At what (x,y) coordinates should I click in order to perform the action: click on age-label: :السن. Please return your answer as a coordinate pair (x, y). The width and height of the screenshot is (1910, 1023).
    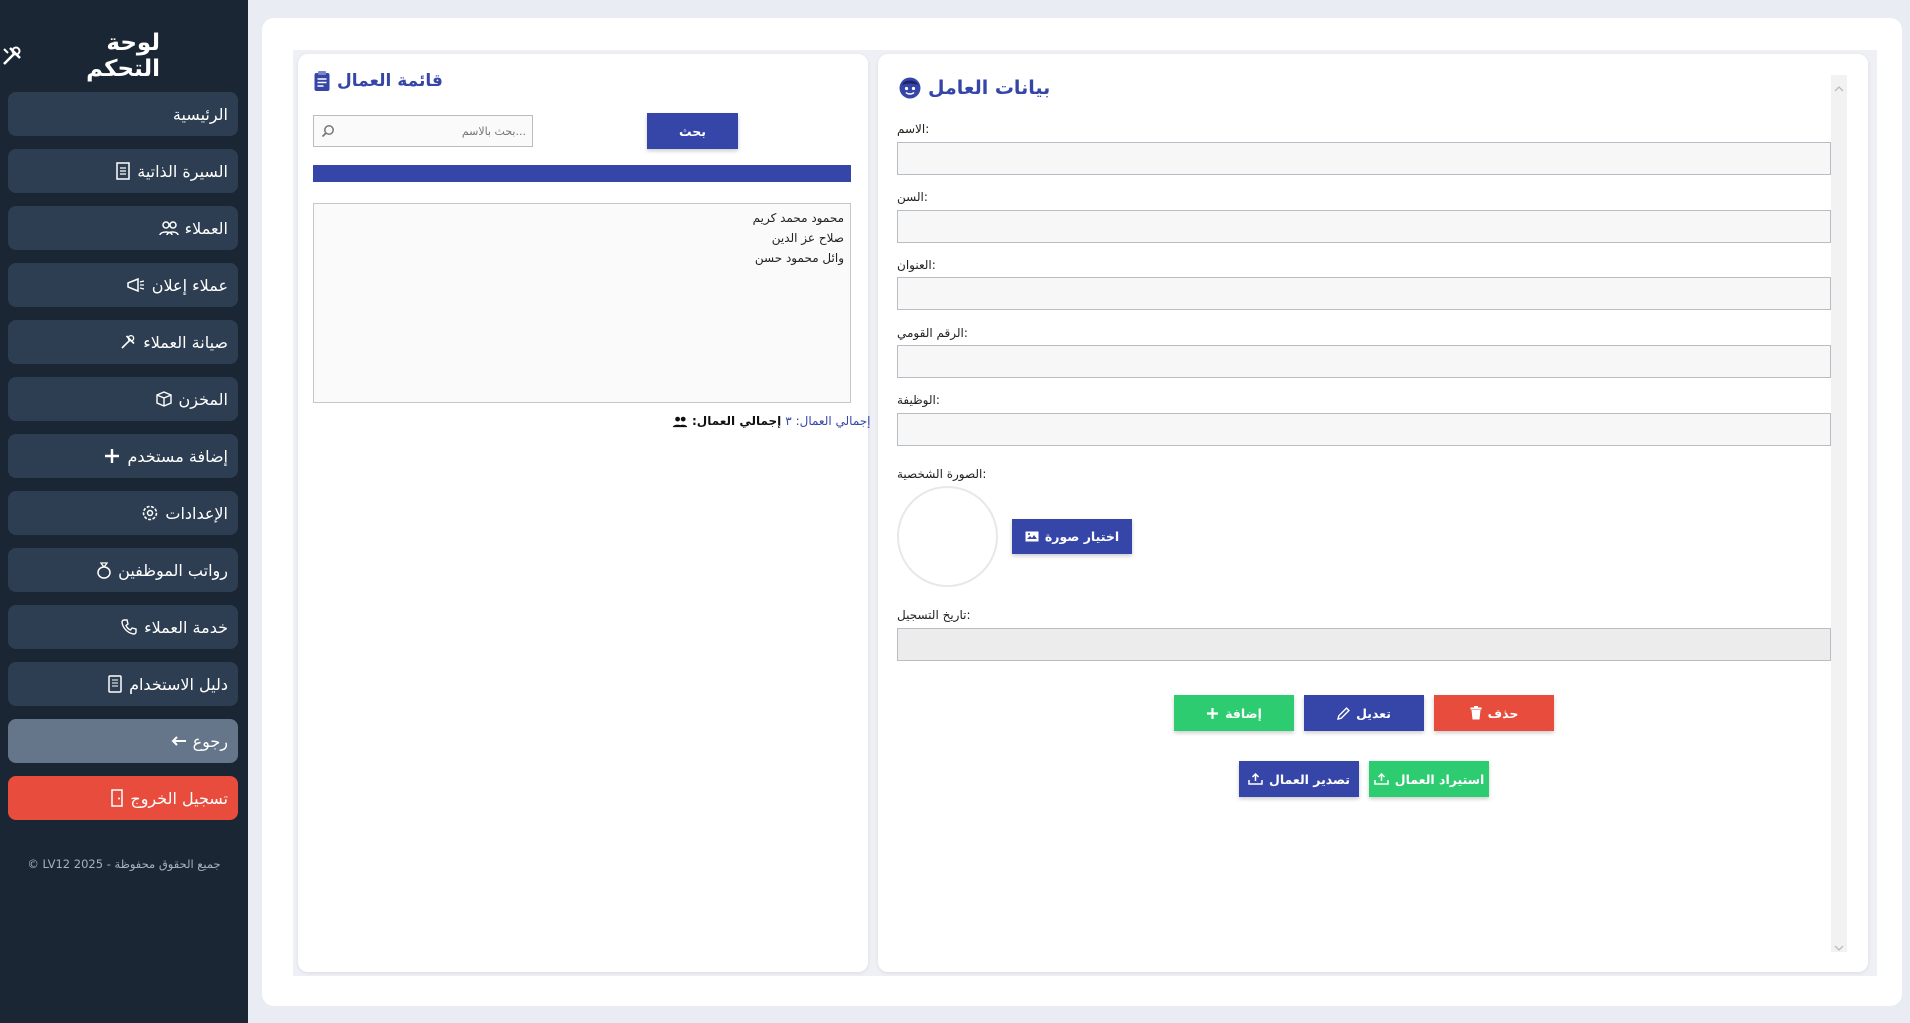
    Looking at the image, I should click on (912, 197).